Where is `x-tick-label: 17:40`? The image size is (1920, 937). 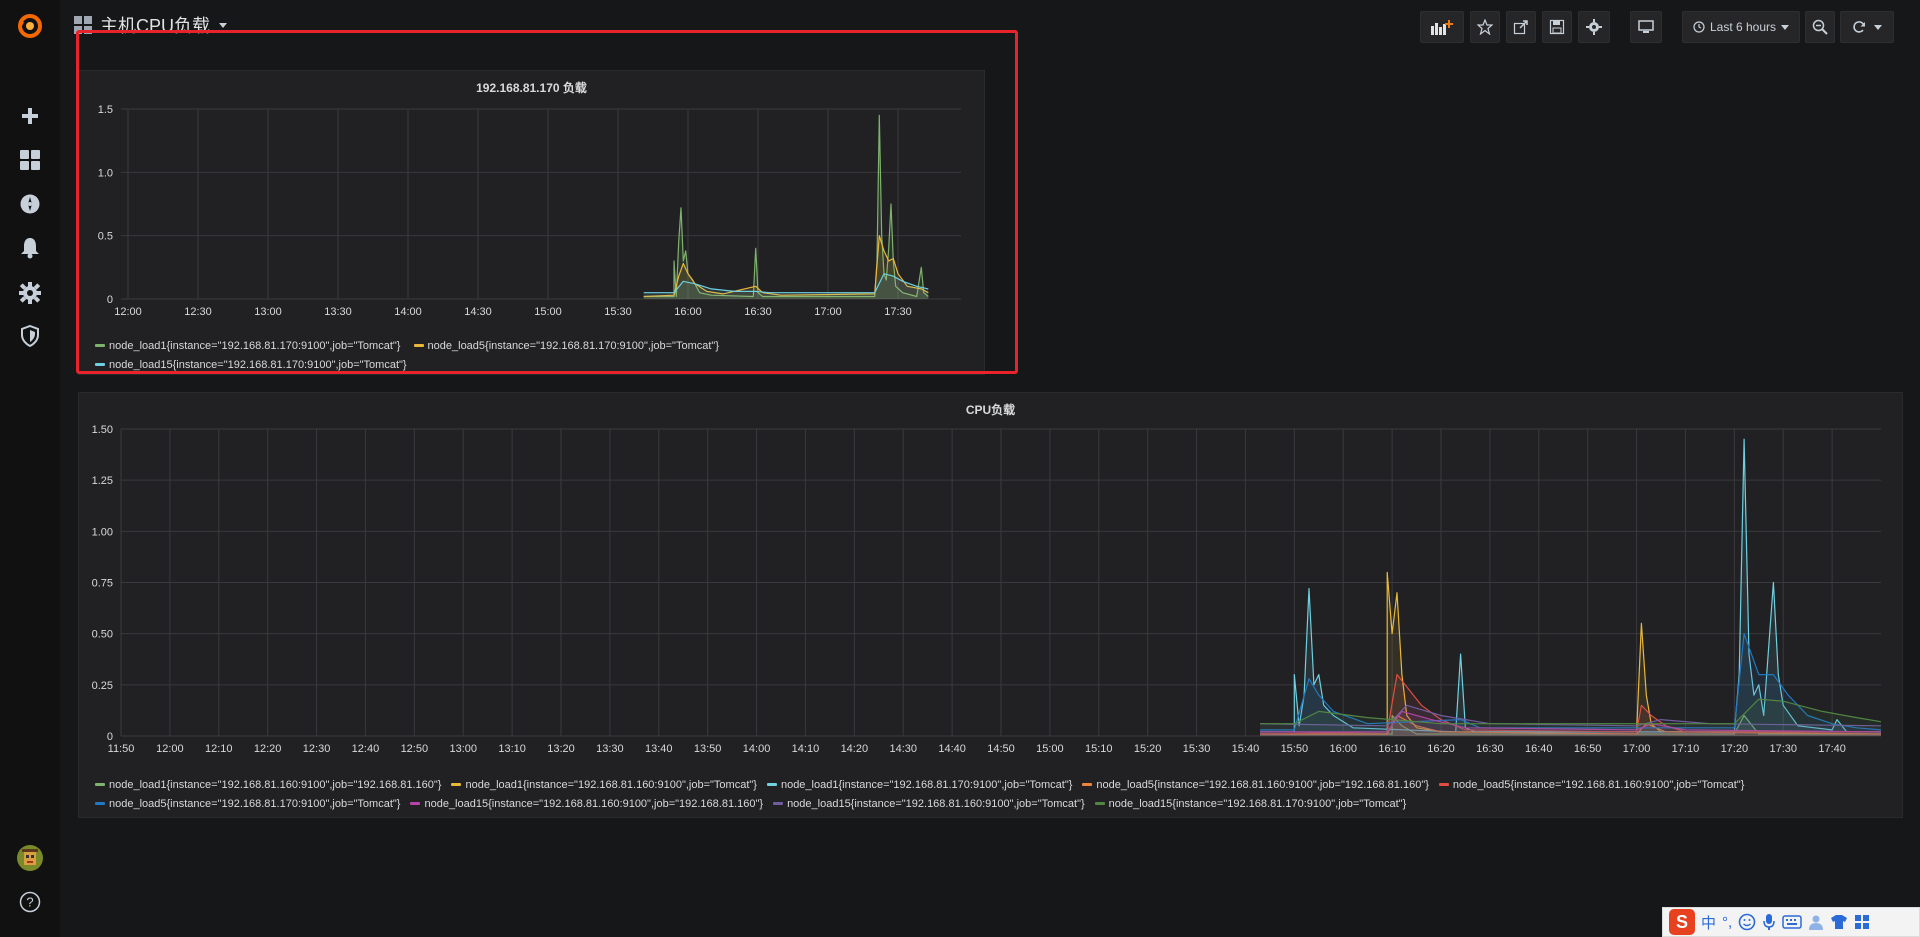 x-tick-label: 17:40 is located at coordinates (1832, 749).